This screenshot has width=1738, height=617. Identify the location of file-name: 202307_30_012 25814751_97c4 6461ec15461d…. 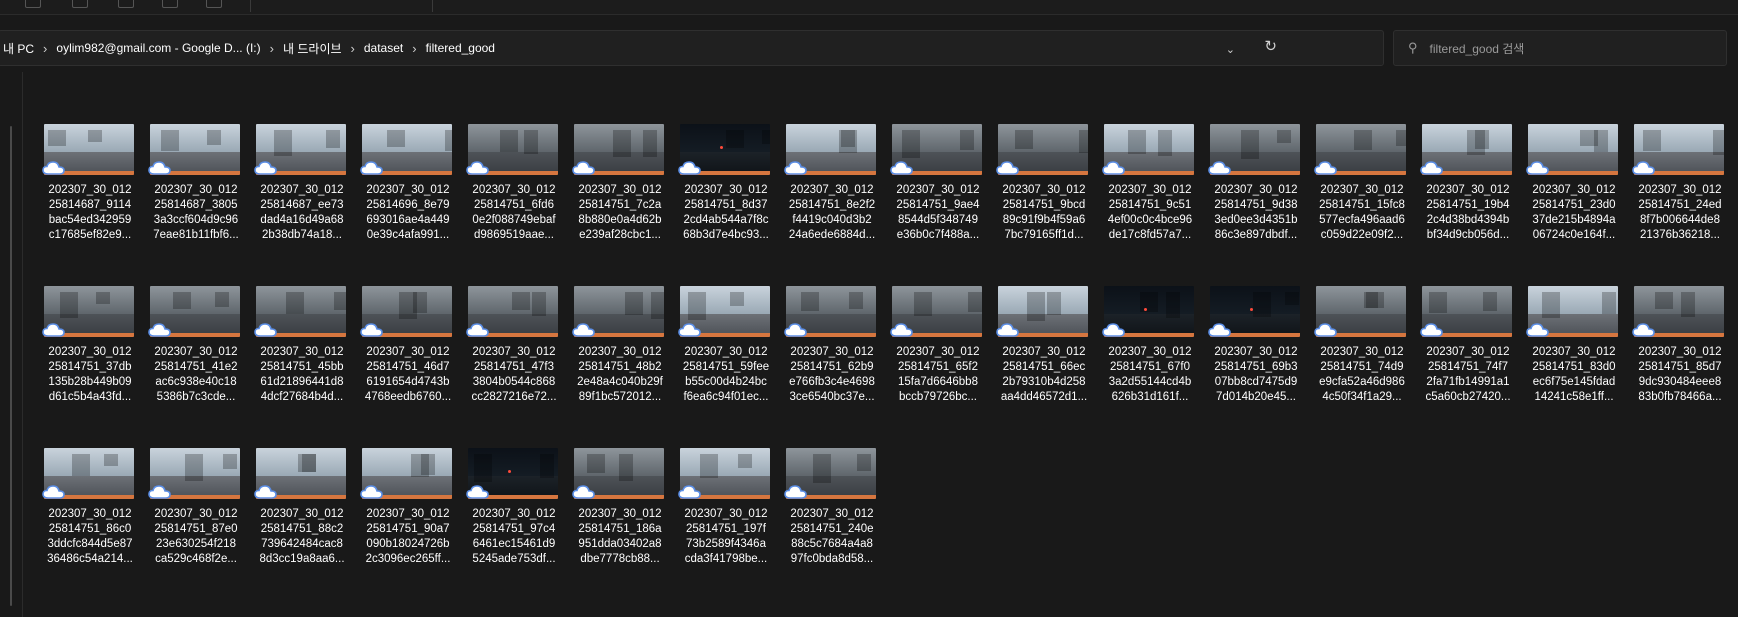
(514, 536).